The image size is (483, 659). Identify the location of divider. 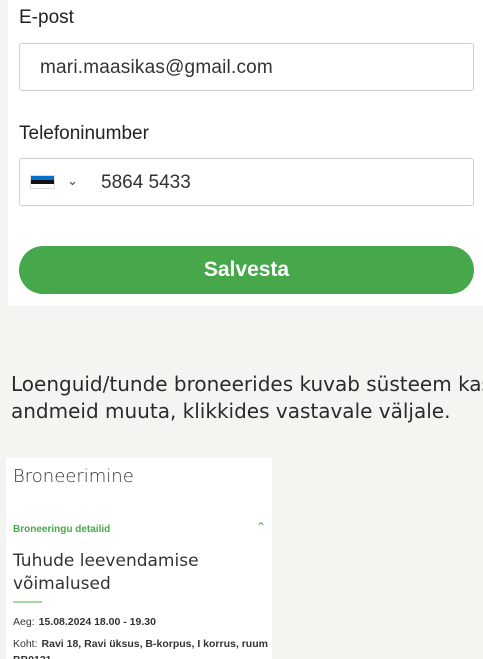
(27, 602).